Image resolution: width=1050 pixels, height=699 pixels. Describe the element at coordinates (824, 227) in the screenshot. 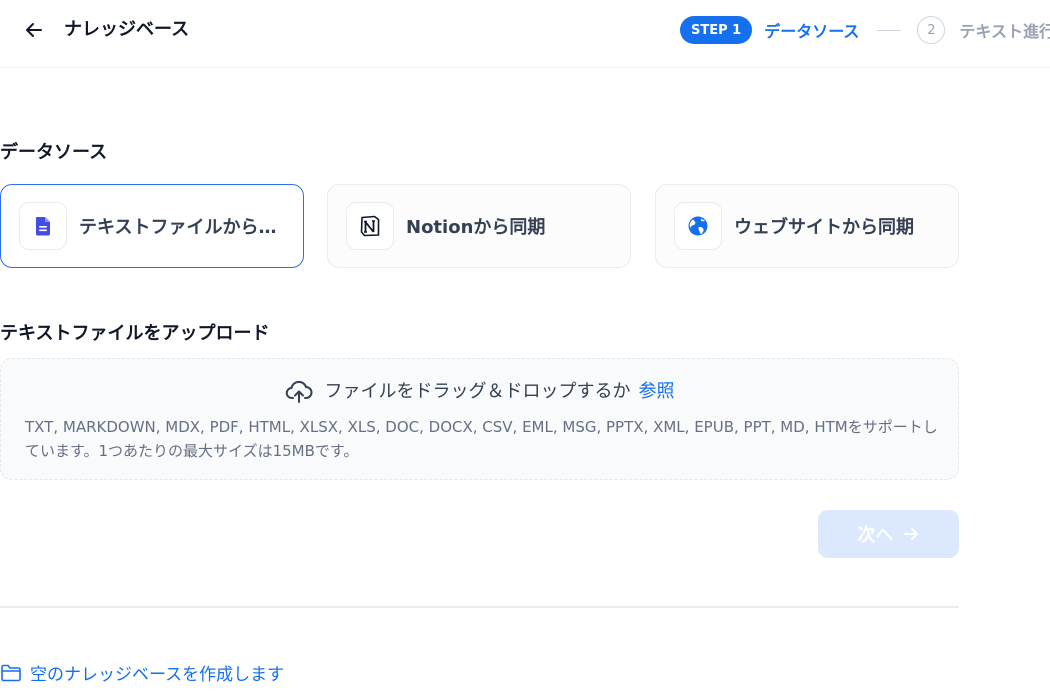

I see `source-label-website: ウェブサイトから同期` at that location.